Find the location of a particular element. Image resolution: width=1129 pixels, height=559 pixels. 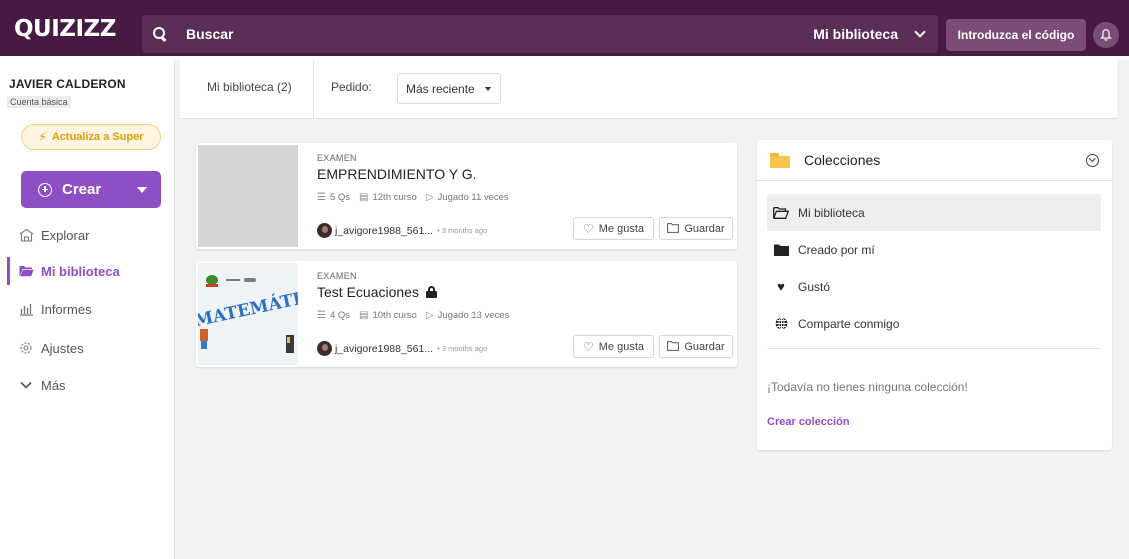

sidebar-item-label: Ajustes is located at coordinates (62, 348).